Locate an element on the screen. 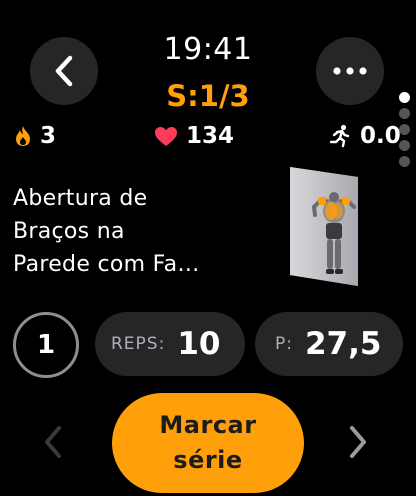  mark-set-label: Marcar is located at coordinates (208, 425).